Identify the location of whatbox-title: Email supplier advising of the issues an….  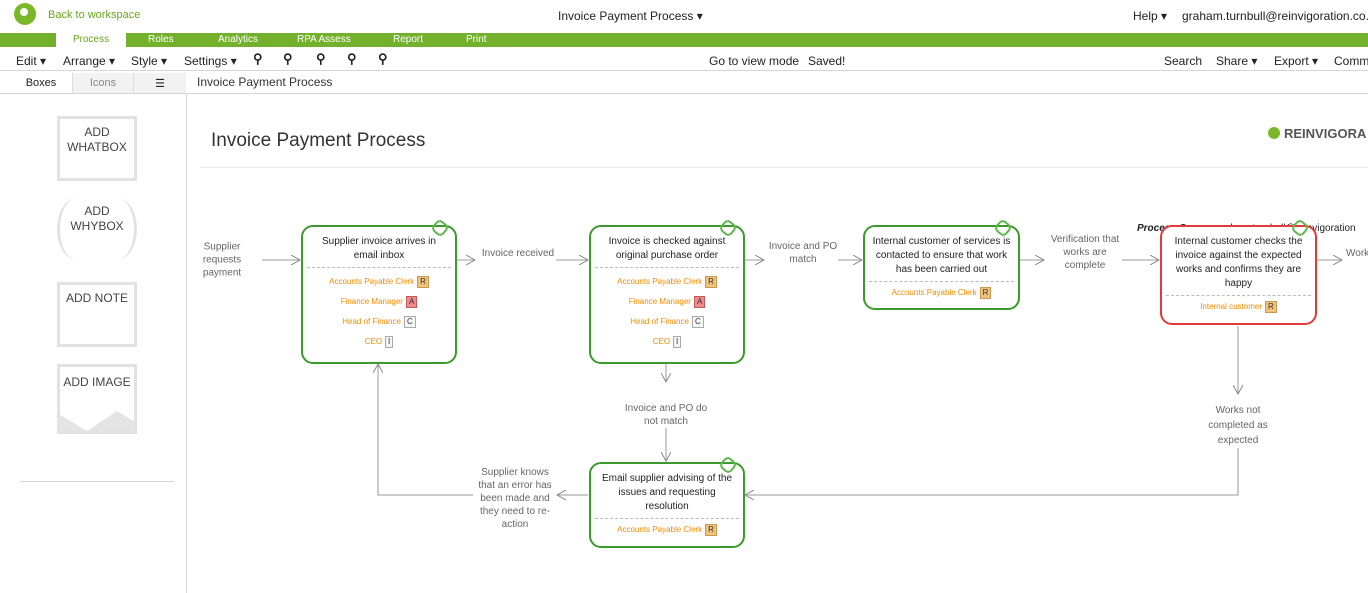
(667, 492).